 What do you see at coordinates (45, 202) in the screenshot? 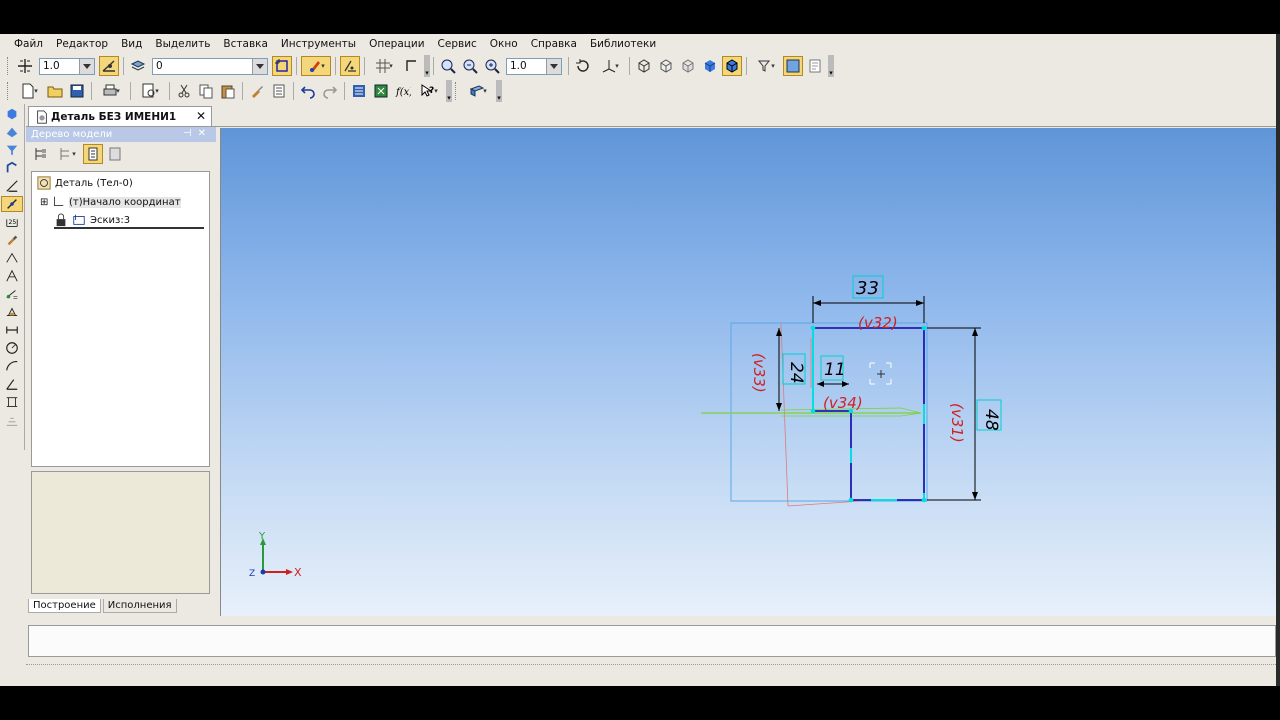
I see `expand-icon: ⊞` at bounding box center [45, 202].